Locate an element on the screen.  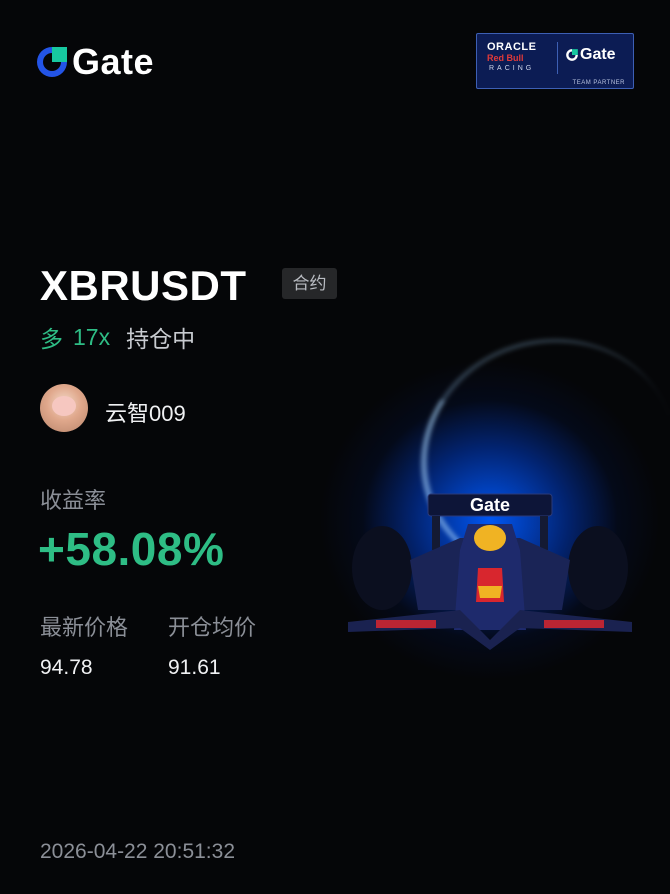
last-price-label: 最新价格 is located at coordinates (84, 627).